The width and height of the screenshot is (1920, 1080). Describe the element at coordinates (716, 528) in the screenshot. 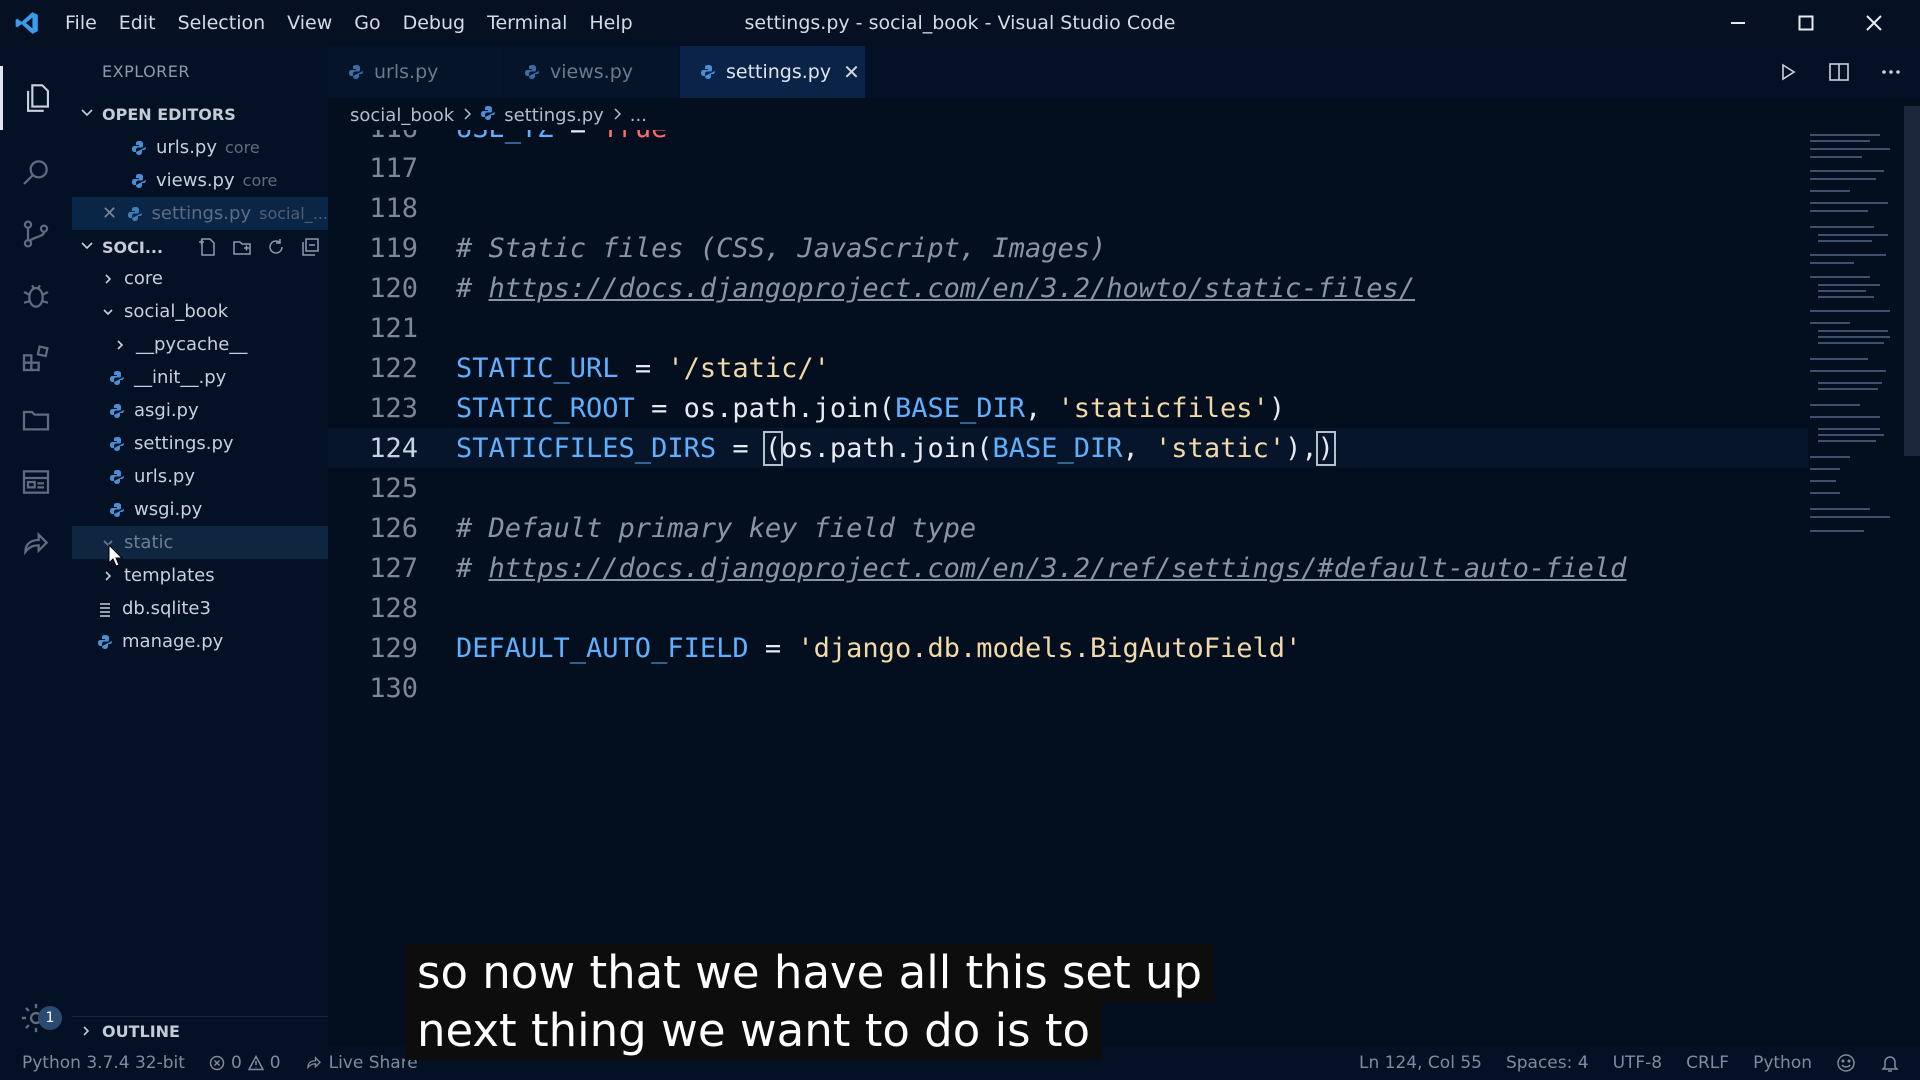

I see `code-comment: # Default primary key field type` at that location.